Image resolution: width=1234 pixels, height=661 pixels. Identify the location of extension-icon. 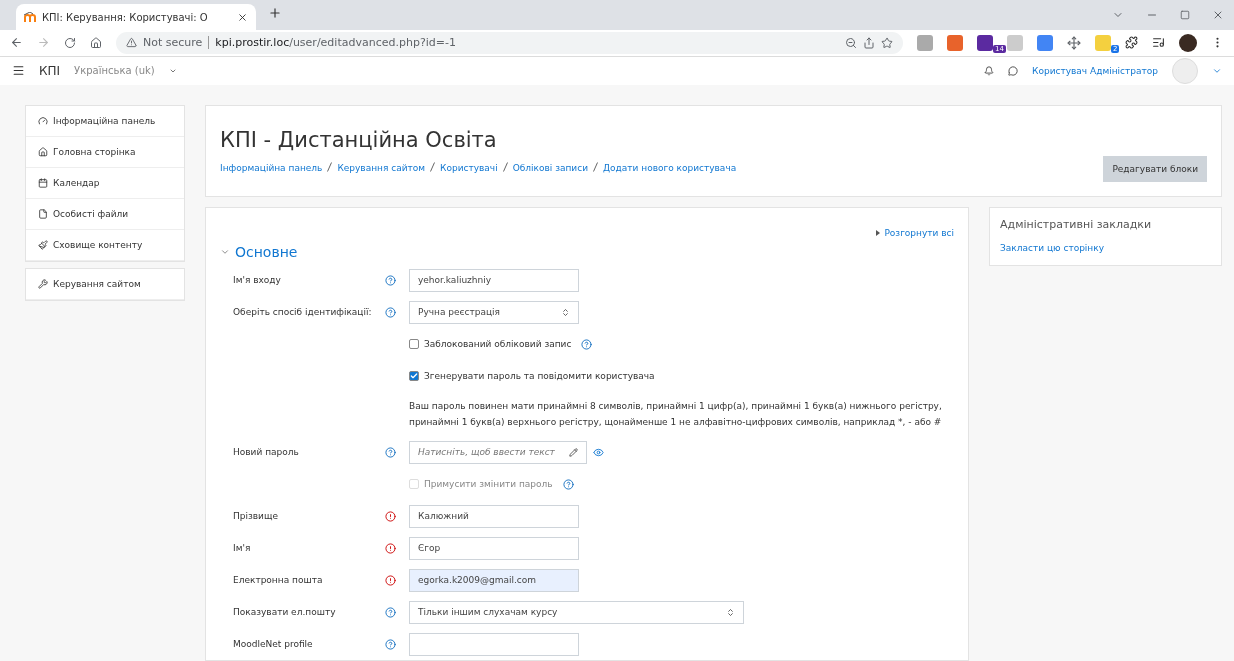
(985, 42).